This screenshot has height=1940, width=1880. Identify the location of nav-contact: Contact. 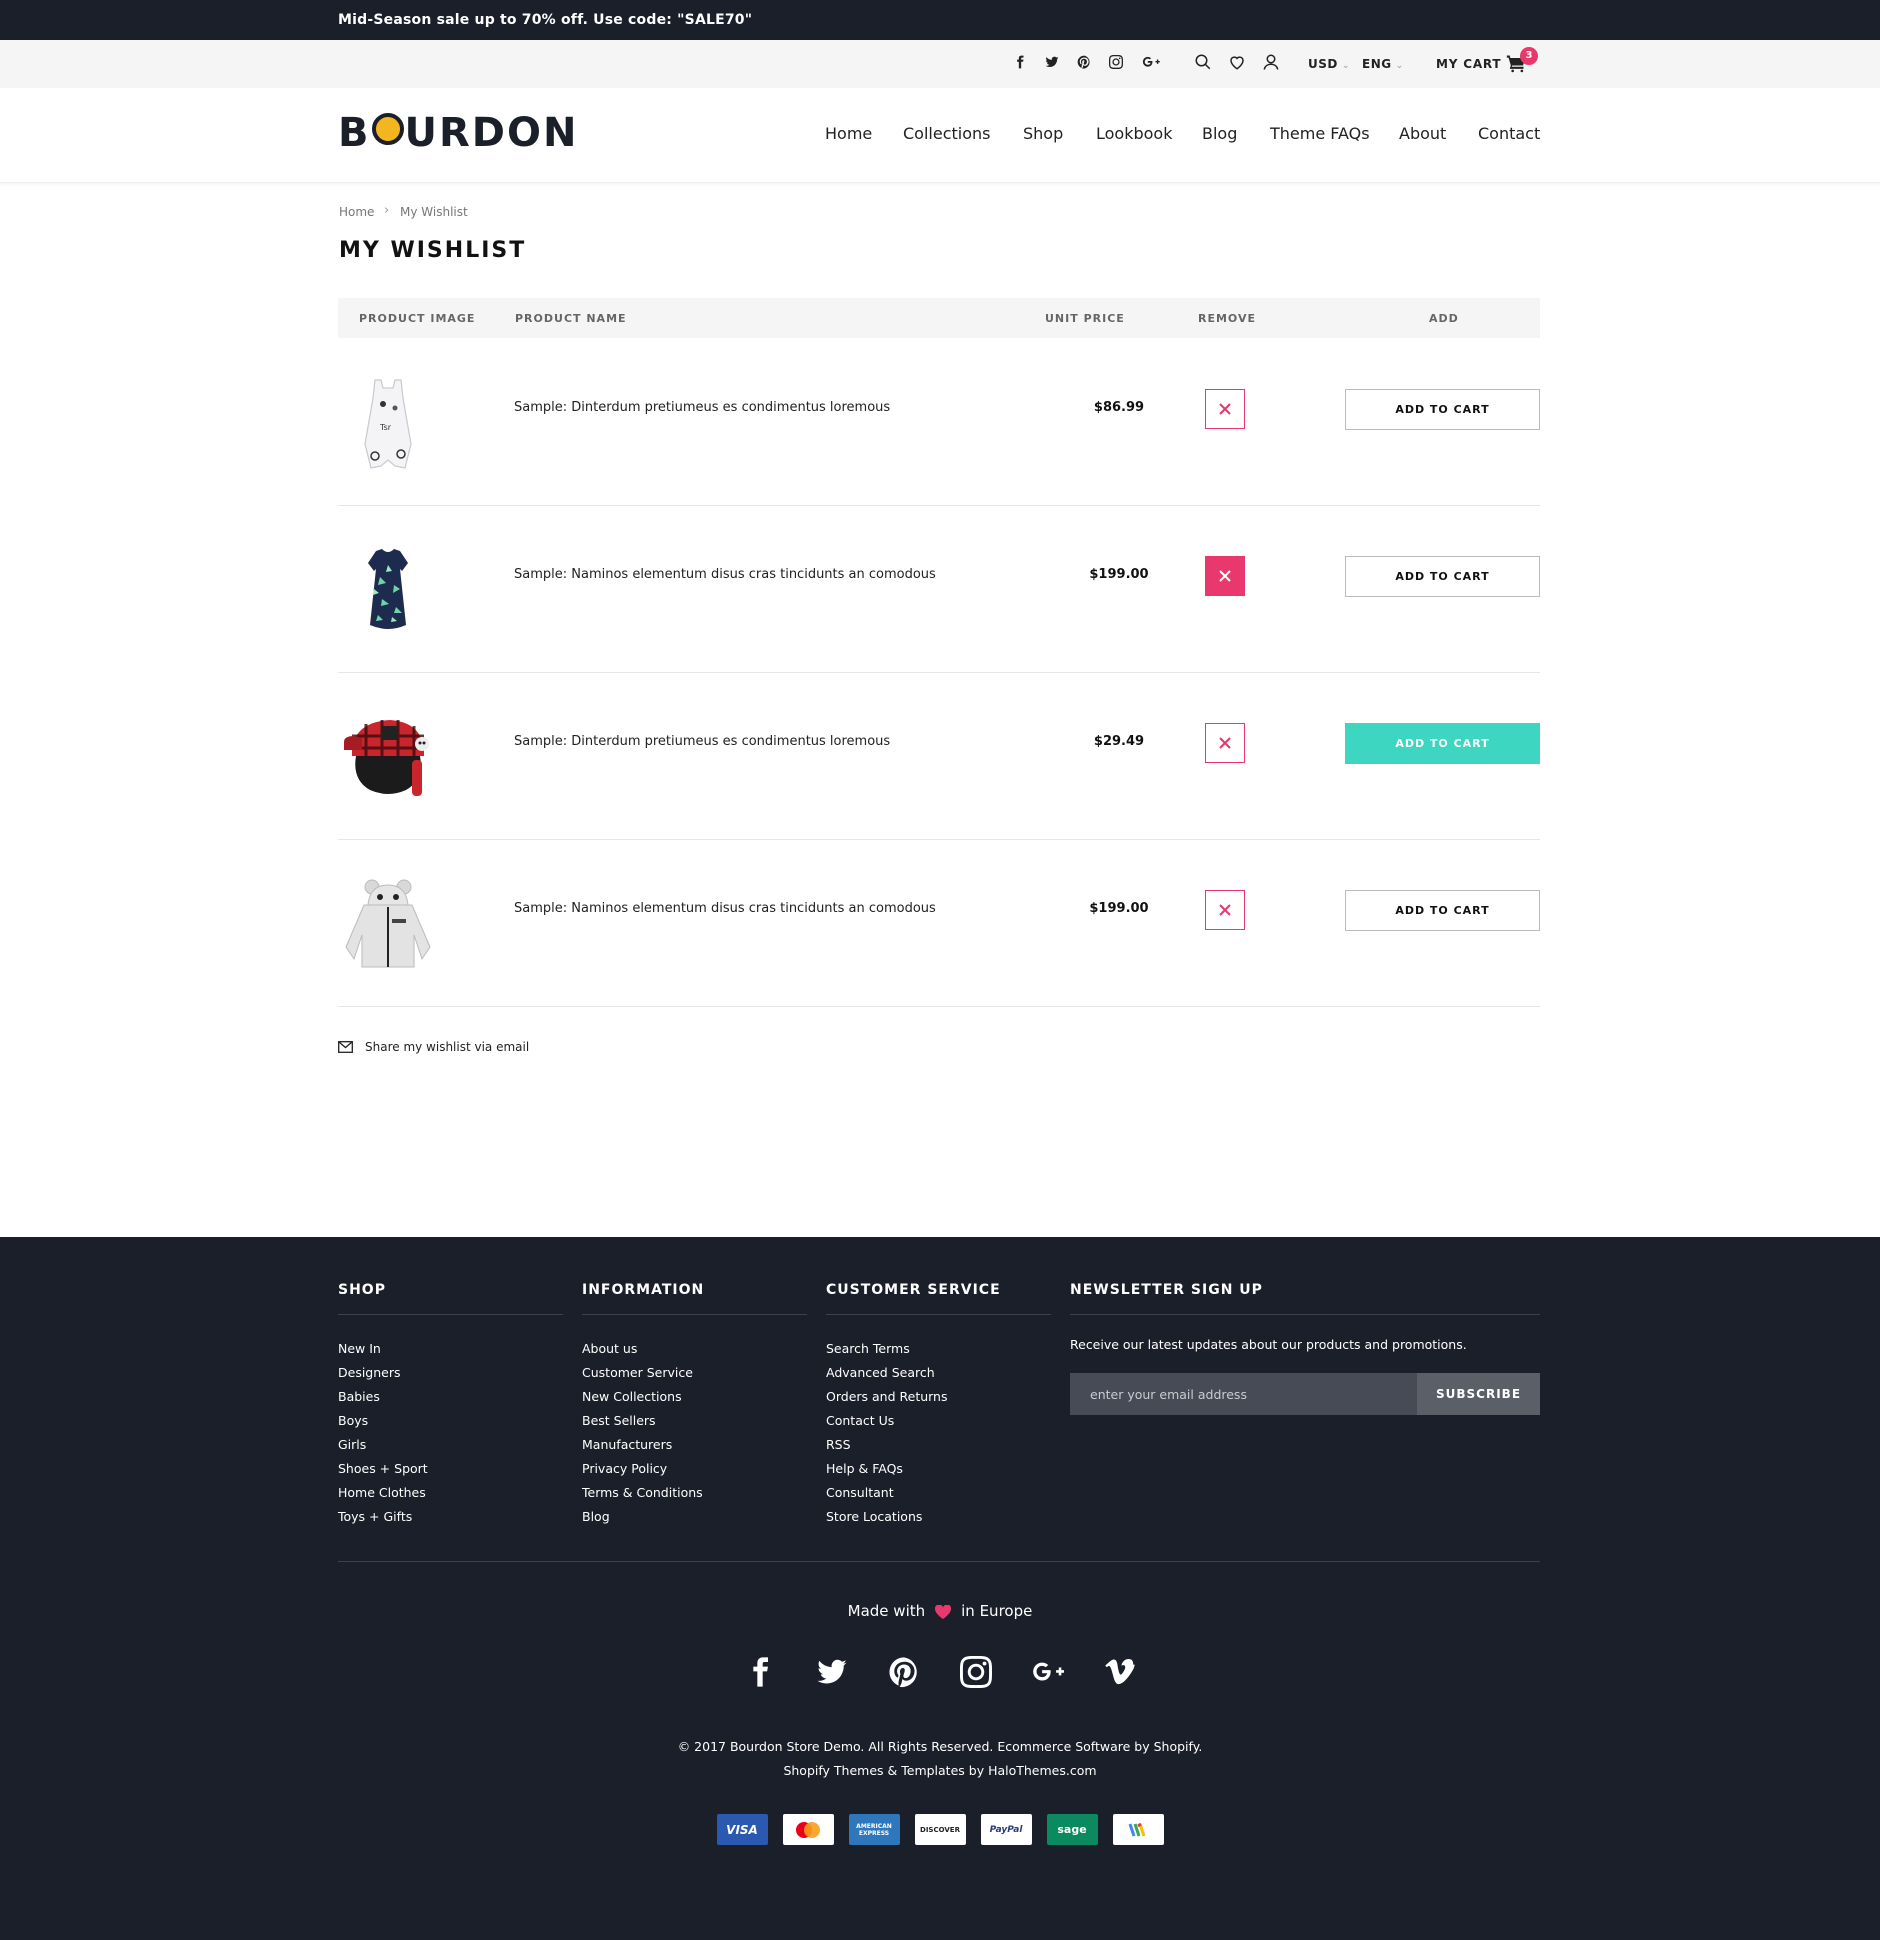
(1509, 133).